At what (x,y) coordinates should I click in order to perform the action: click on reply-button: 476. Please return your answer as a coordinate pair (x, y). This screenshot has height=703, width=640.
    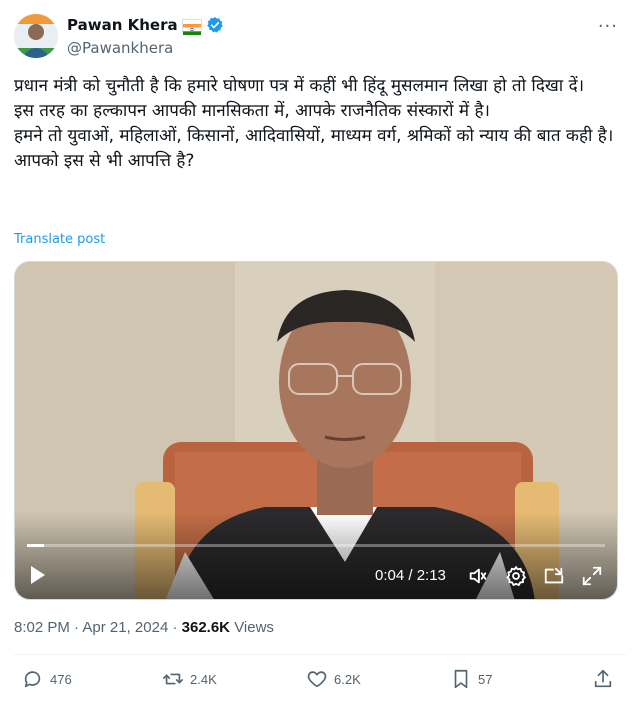
    Looking at the image, I should click on (47, 679).